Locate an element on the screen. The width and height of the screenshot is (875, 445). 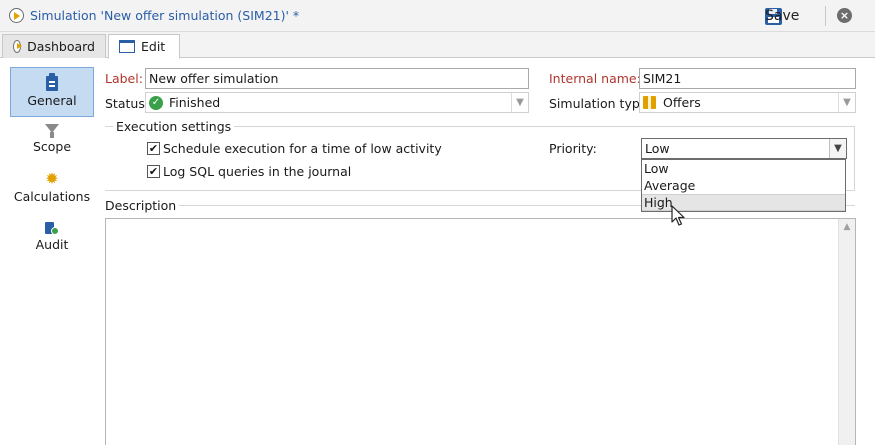
tab-edit-label: Edit is located at coordinates (153, 46).